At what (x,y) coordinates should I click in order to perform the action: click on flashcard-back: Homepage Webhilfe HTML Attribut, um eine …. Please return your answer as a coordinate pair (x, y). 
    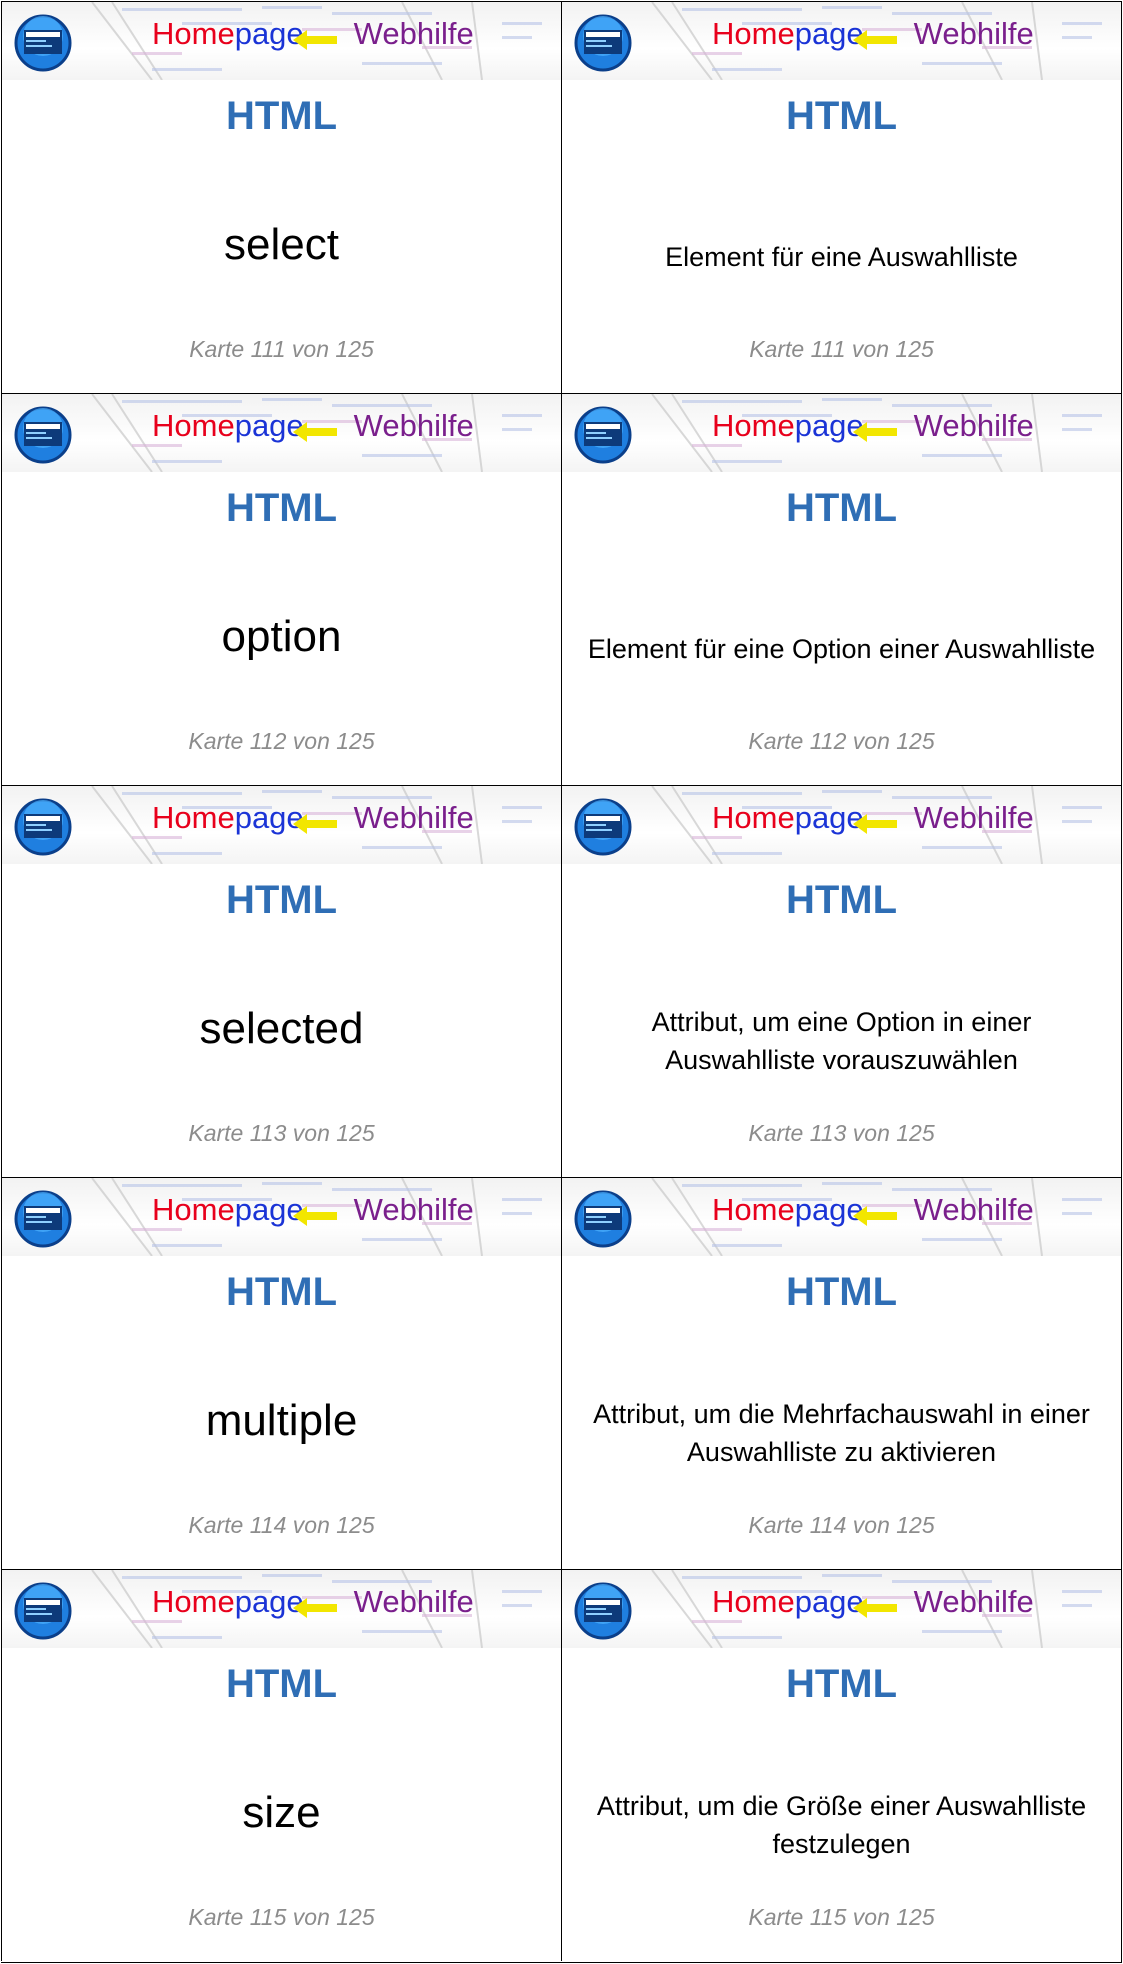
    Looking at the image, I should click on (841, 981).